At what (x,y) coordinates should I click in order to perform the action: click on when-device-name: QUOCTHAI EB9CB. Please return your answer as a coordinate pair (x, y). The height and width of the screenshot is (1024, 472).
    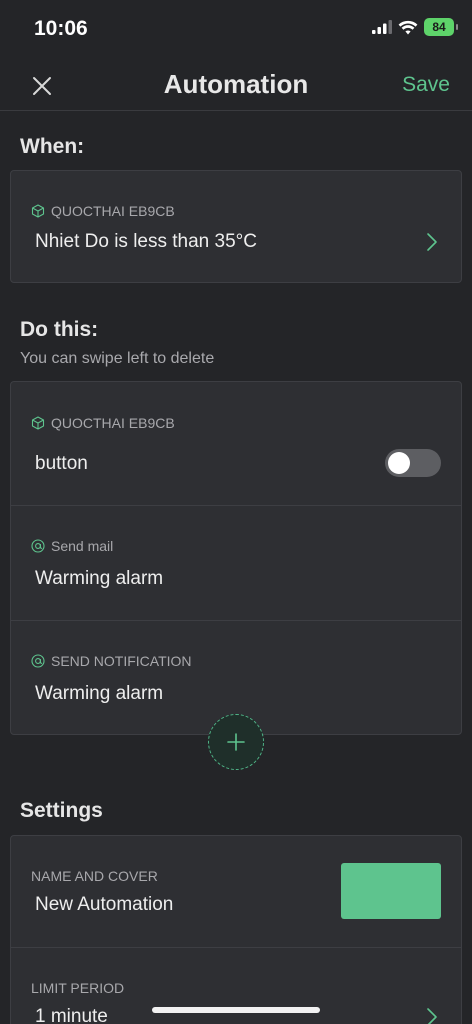
    Looking at the image, I should click on (113, 211).